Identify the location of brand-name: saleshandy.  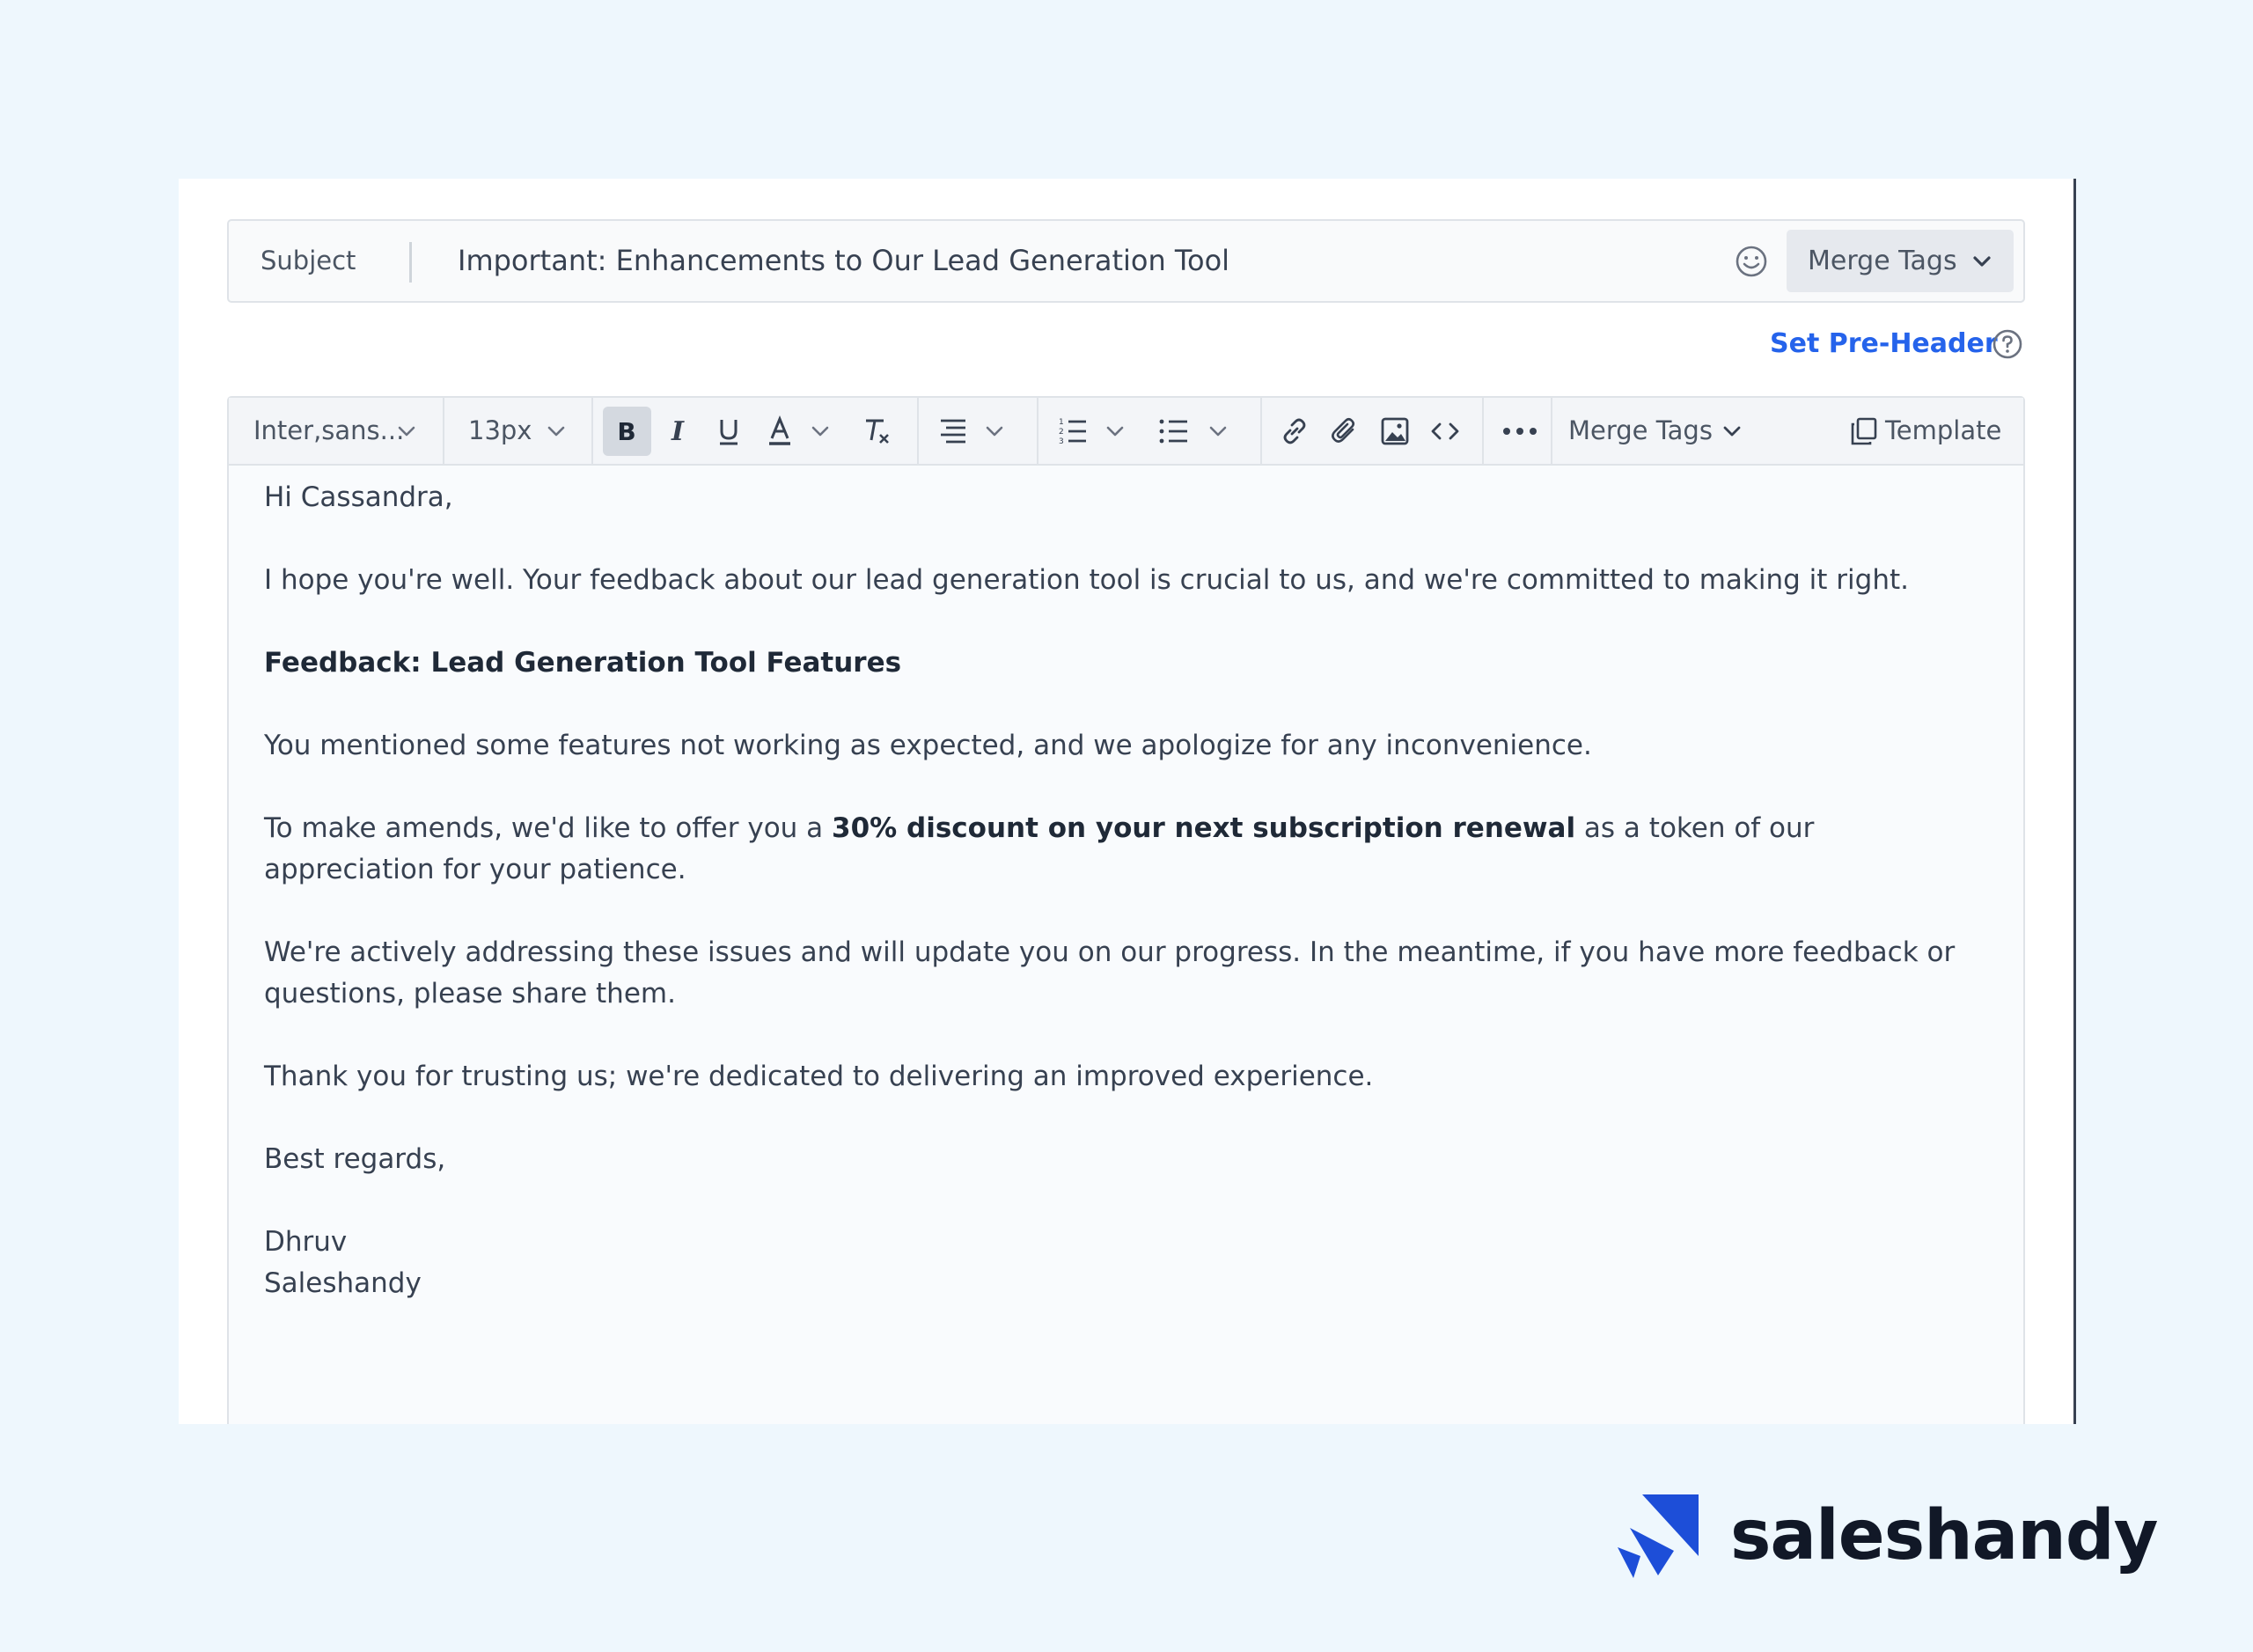
(1944, 1535).